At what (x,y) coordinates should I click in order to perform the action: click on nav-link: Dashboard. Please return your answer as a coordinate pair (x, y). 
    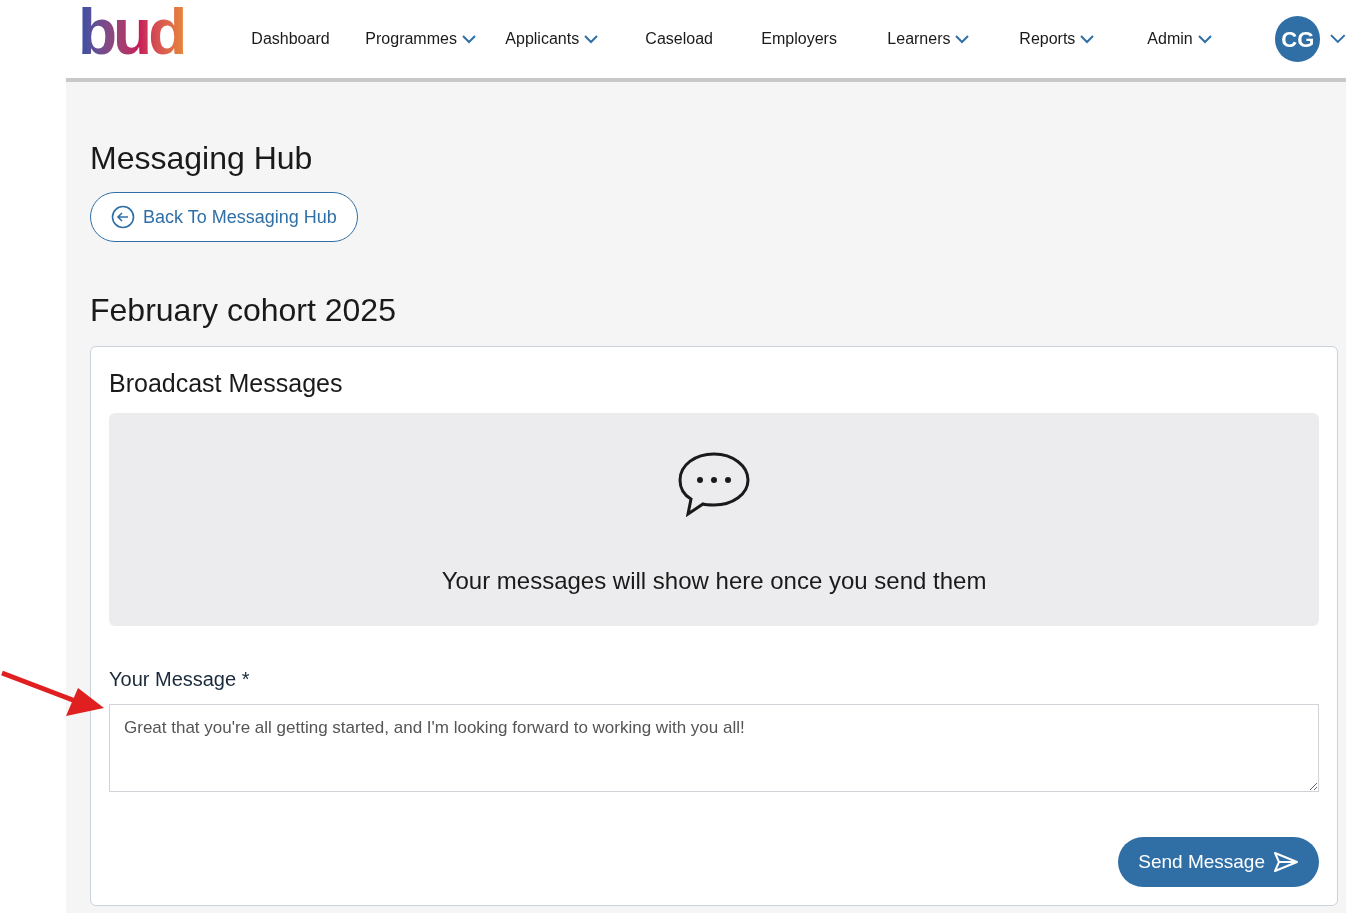
    Looking at the image, I should click on (308, 39).